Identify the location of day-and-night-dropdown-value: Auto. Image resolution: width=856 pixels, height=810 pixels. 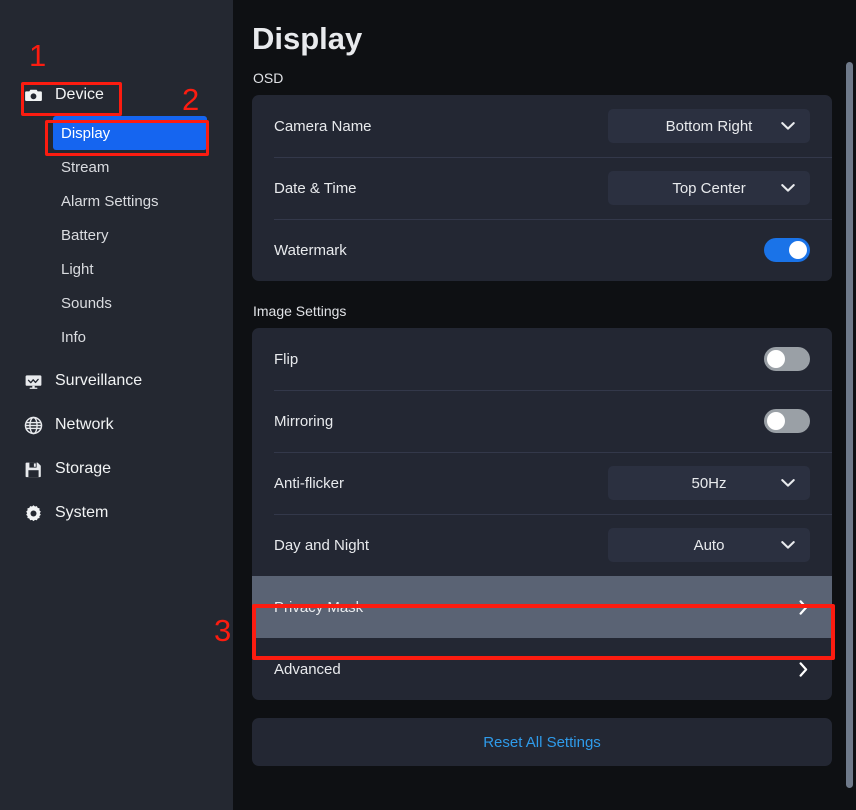
(709, 545).